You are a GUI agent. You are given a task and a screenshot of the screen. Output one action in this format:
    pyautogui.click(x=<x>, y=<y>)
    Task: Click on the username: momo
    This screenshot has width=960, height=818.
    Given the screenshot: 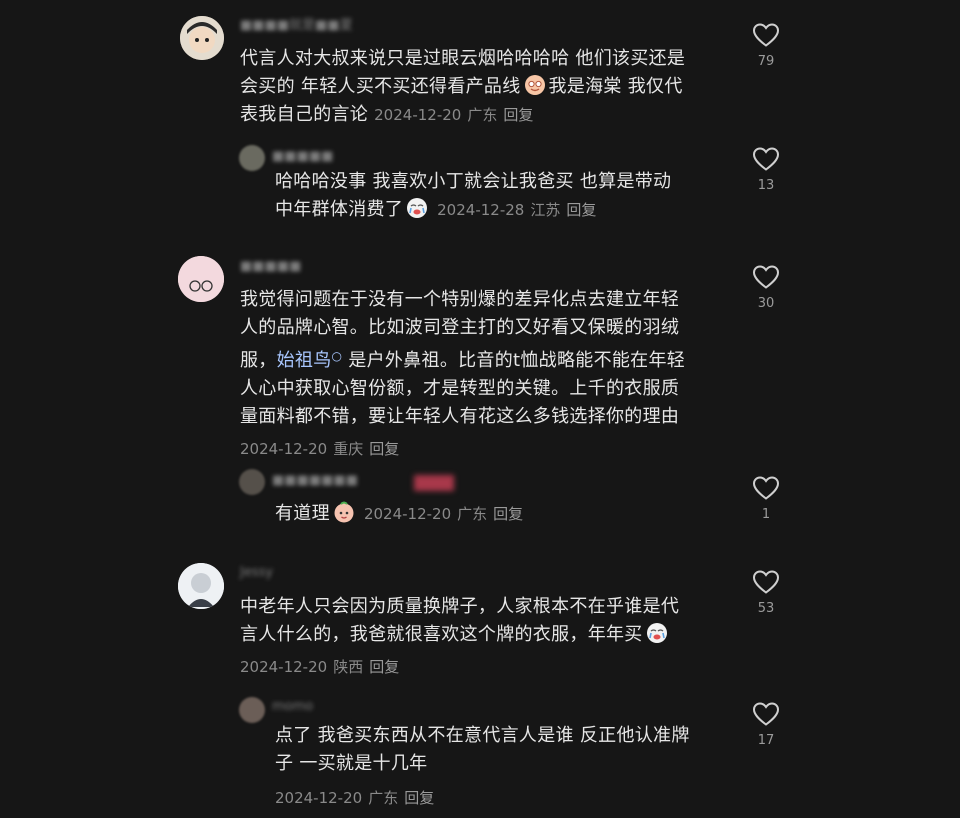 What is the action you would take?
    pyautogui.click(x=292, y=707)
    